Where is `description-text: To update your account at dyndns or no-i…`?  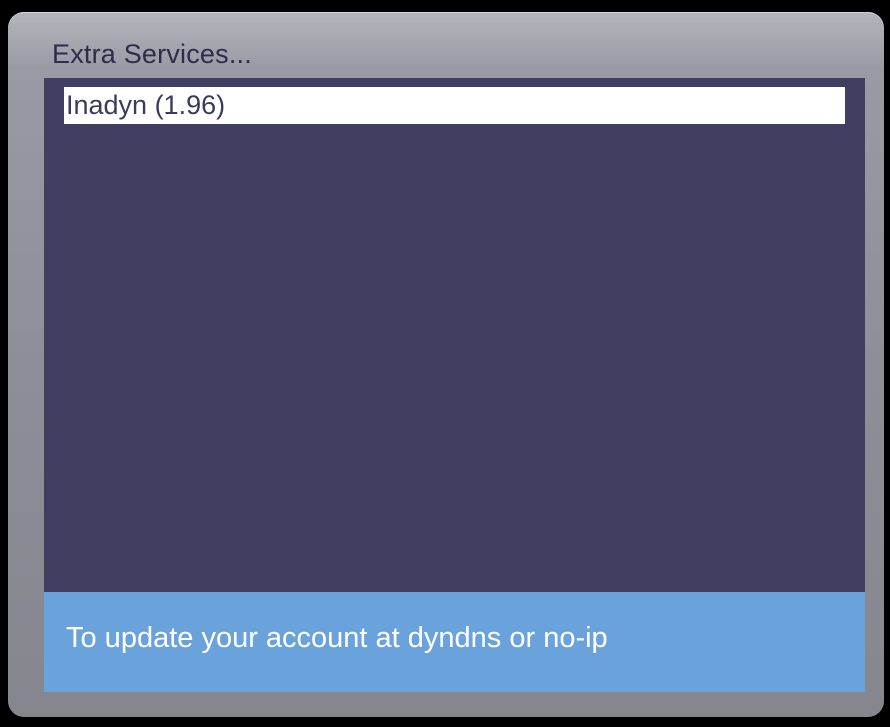 description-text: To update your account at dyndns or no-i… is located at coordinates (337, 638).